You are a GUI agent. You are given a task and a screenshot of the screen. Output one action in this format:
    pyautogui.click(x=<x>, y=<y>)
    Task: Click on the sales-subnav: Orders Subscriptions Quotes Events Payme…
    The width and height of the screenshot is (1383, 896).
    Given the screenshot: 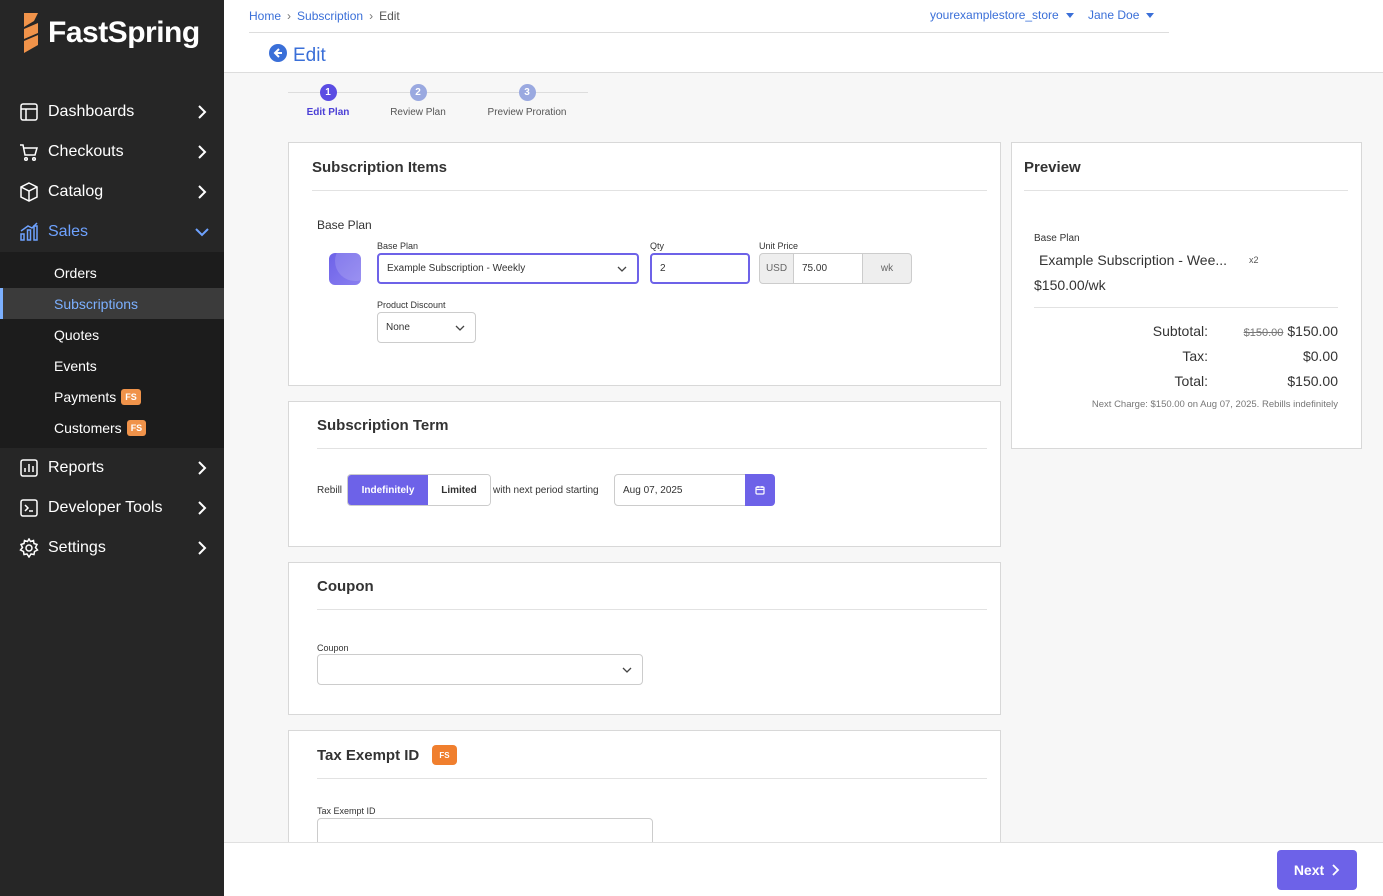 What is the action you would take?
    pyautogui.click(x=112, y=350)
    